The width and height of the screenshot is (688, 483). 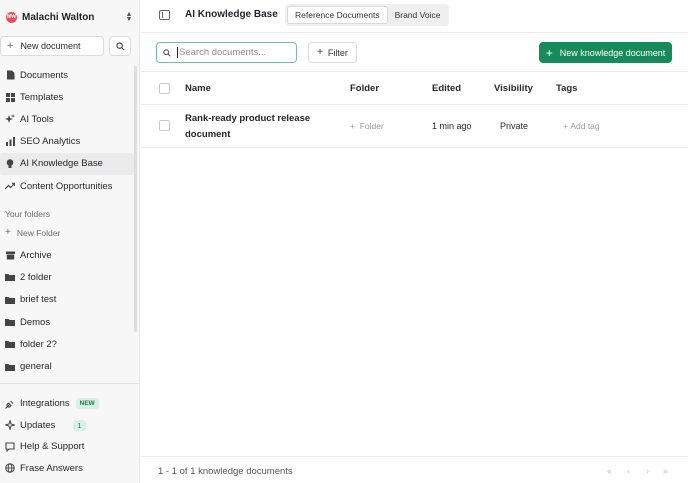 I want to click on new-knowledge-document-label: New knowledge document, so click(x=612, y=52).